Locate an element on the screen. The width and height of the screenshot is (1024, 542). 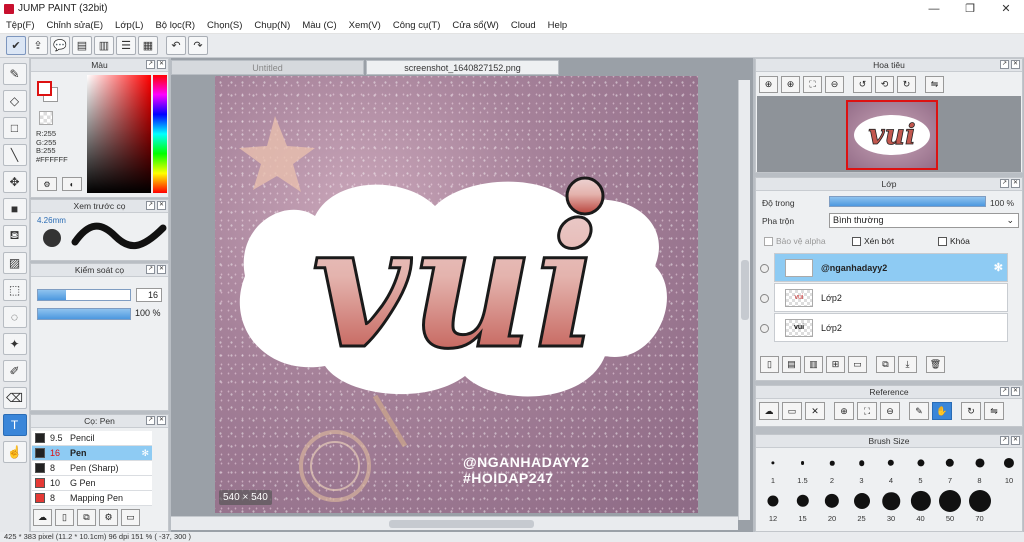
hue-slider is located at coordinates (160, 134).